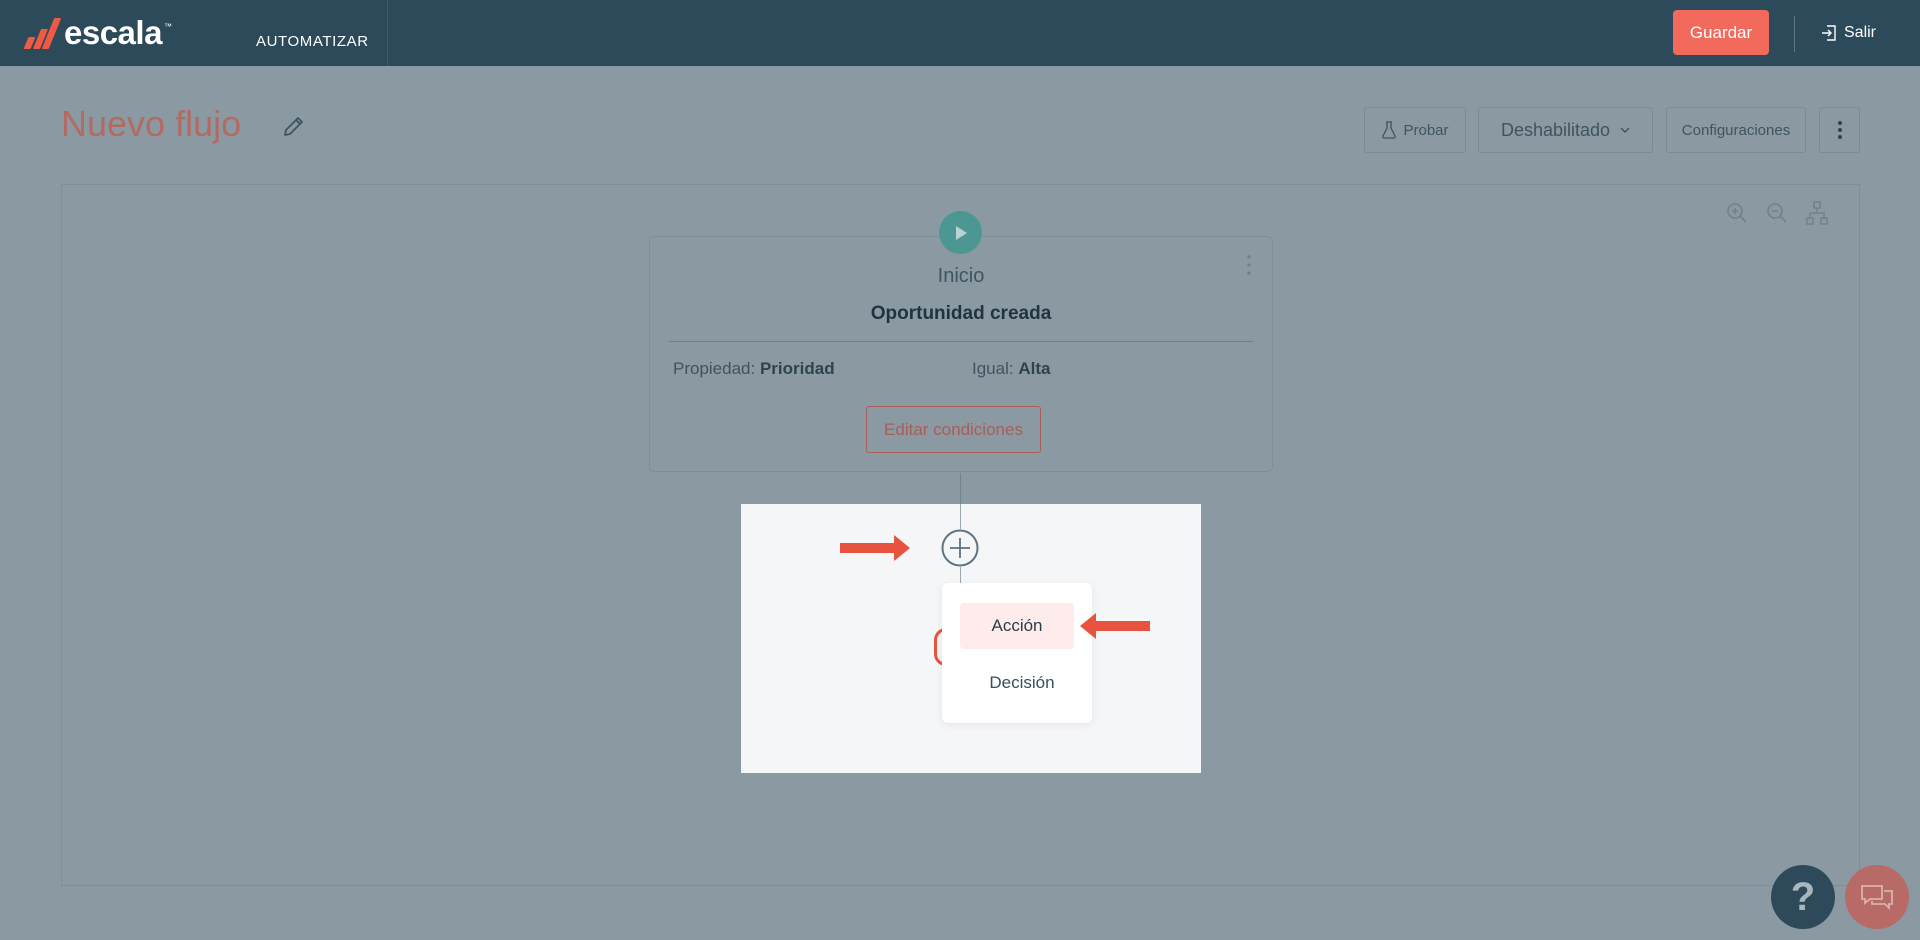 The image size is (1920, 940). I want to click on more-options-button, so click(1839, 130).